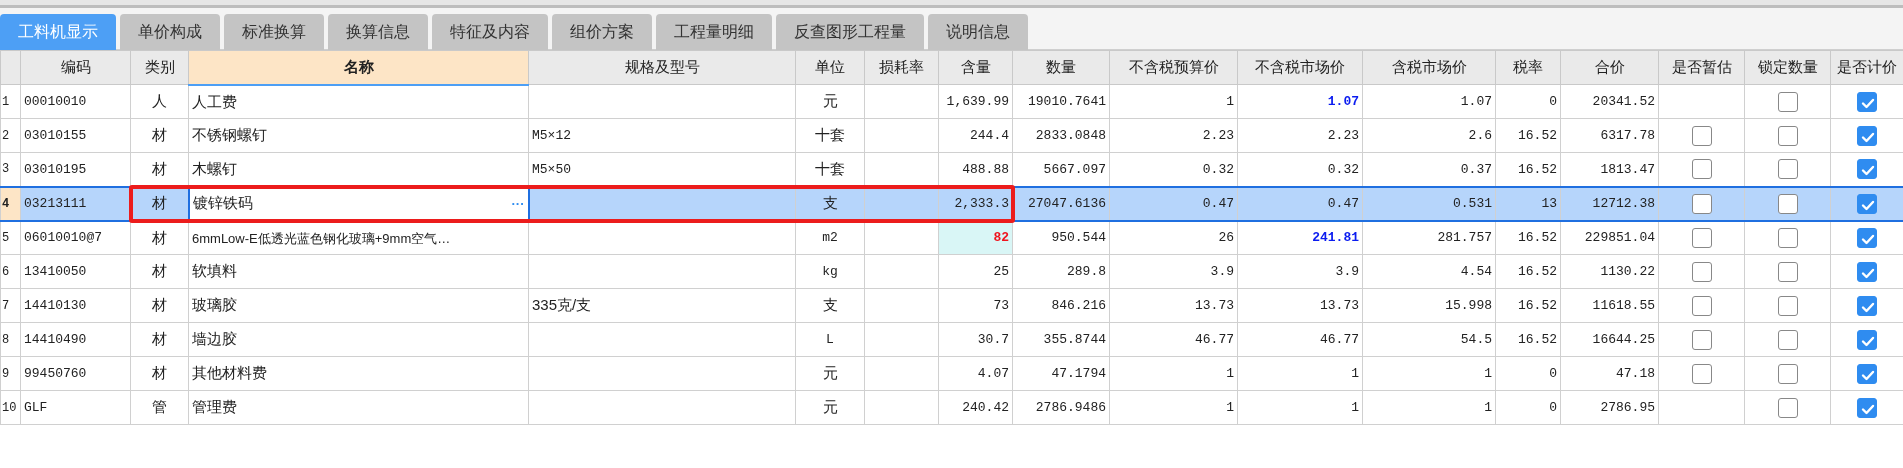 Image resolution: width=1903 pixels, height=468 pixels. What do you see at coordinates (850, 32) in the screenshot?
I see `tab: 反查图形工程量` at bounding box center [850, 32].